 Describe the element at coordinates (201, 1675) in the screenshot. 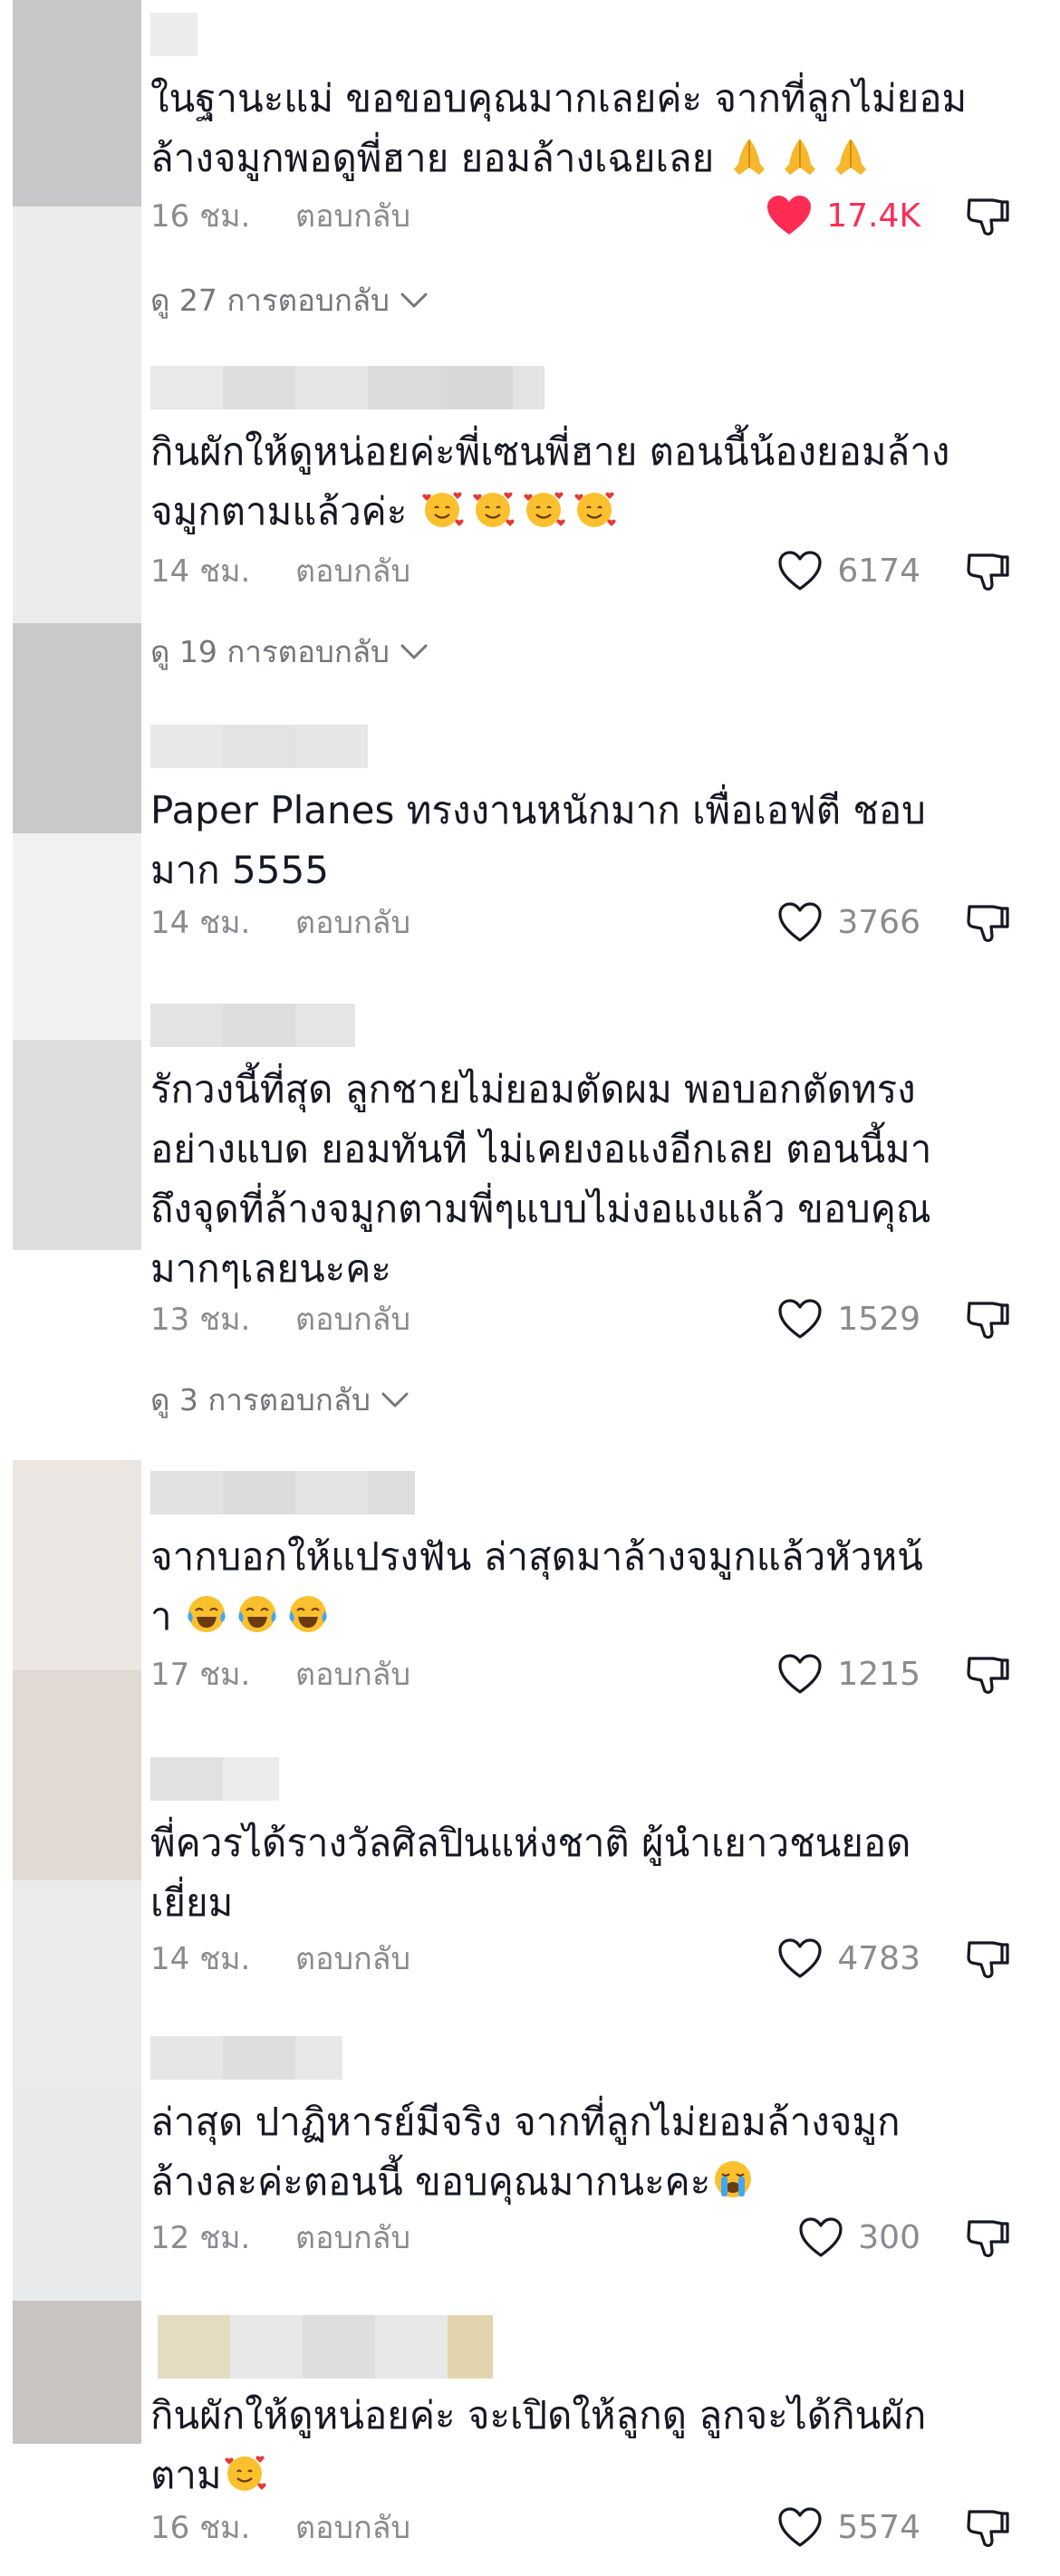

I see `comment-time: 17 ชม.` at that location.